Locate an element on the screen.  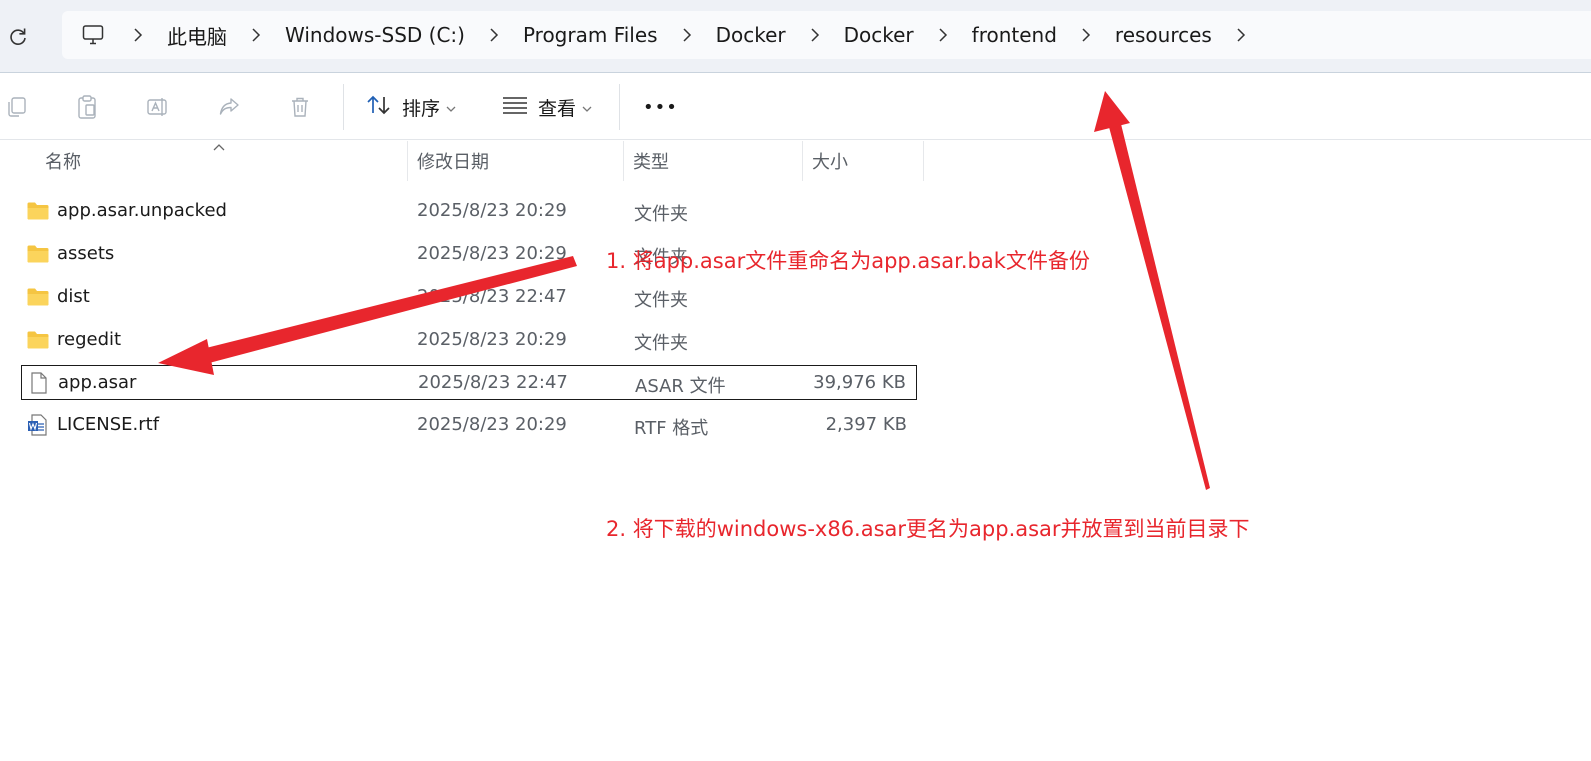
paste-icon is located at coordinates (87, 107).